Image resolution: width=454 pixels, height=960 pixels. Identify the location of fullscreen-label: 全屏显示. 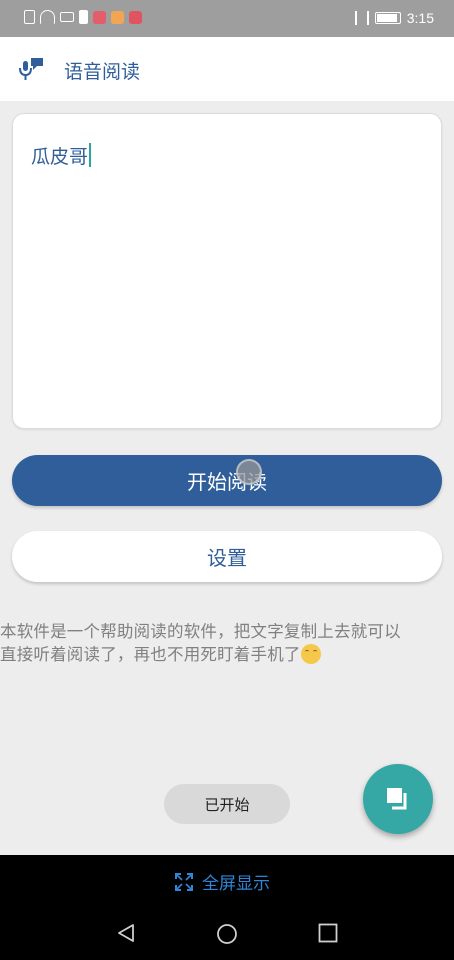
(236, 884).